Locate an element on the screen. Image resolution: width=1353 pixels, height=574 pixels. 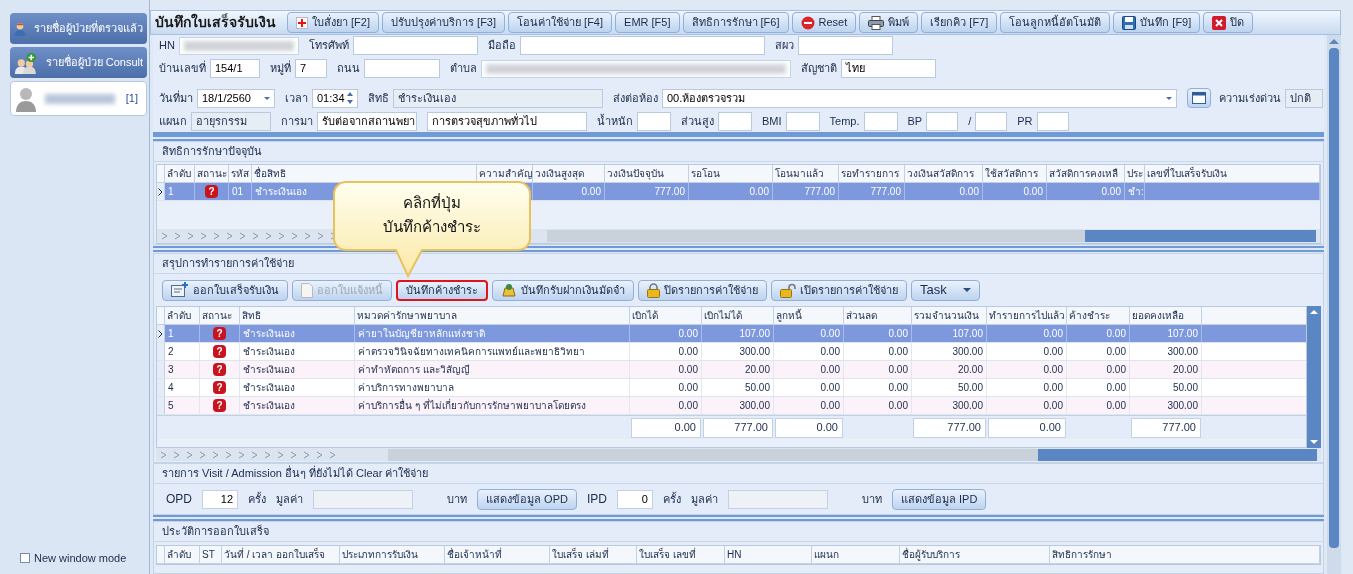
input-field: 154/1 is located at coordinates (235, 68).